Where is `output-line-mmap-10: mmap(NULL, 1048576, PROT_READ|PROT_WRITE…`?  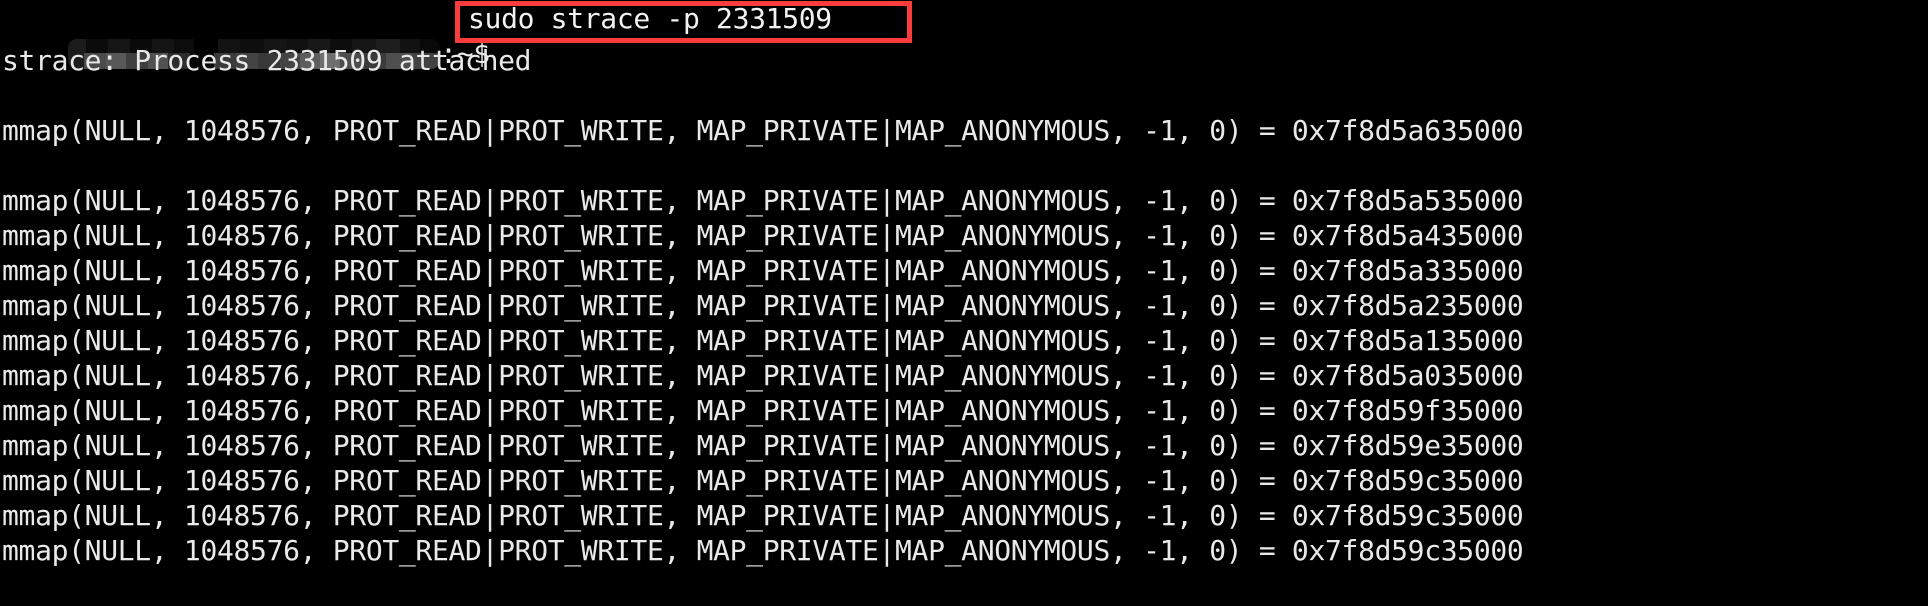
output-line-mmap-10: mmap(NULL, 1048576, PROT_READ|PROT_WRITE… is located at coordinates (763, 480).